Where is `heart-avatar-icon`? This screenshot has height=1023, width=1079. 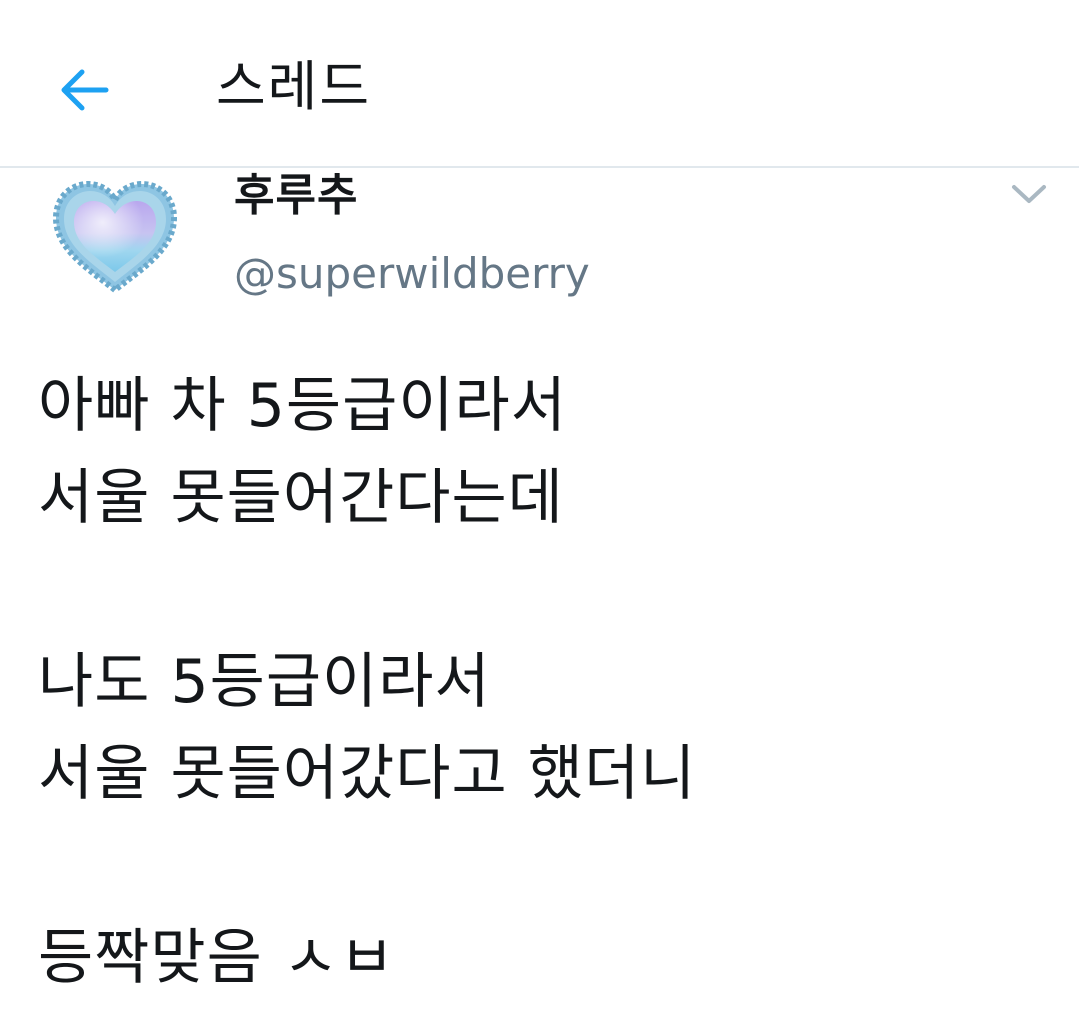
heart-avatar-icon is located at coordinates (115, 237).